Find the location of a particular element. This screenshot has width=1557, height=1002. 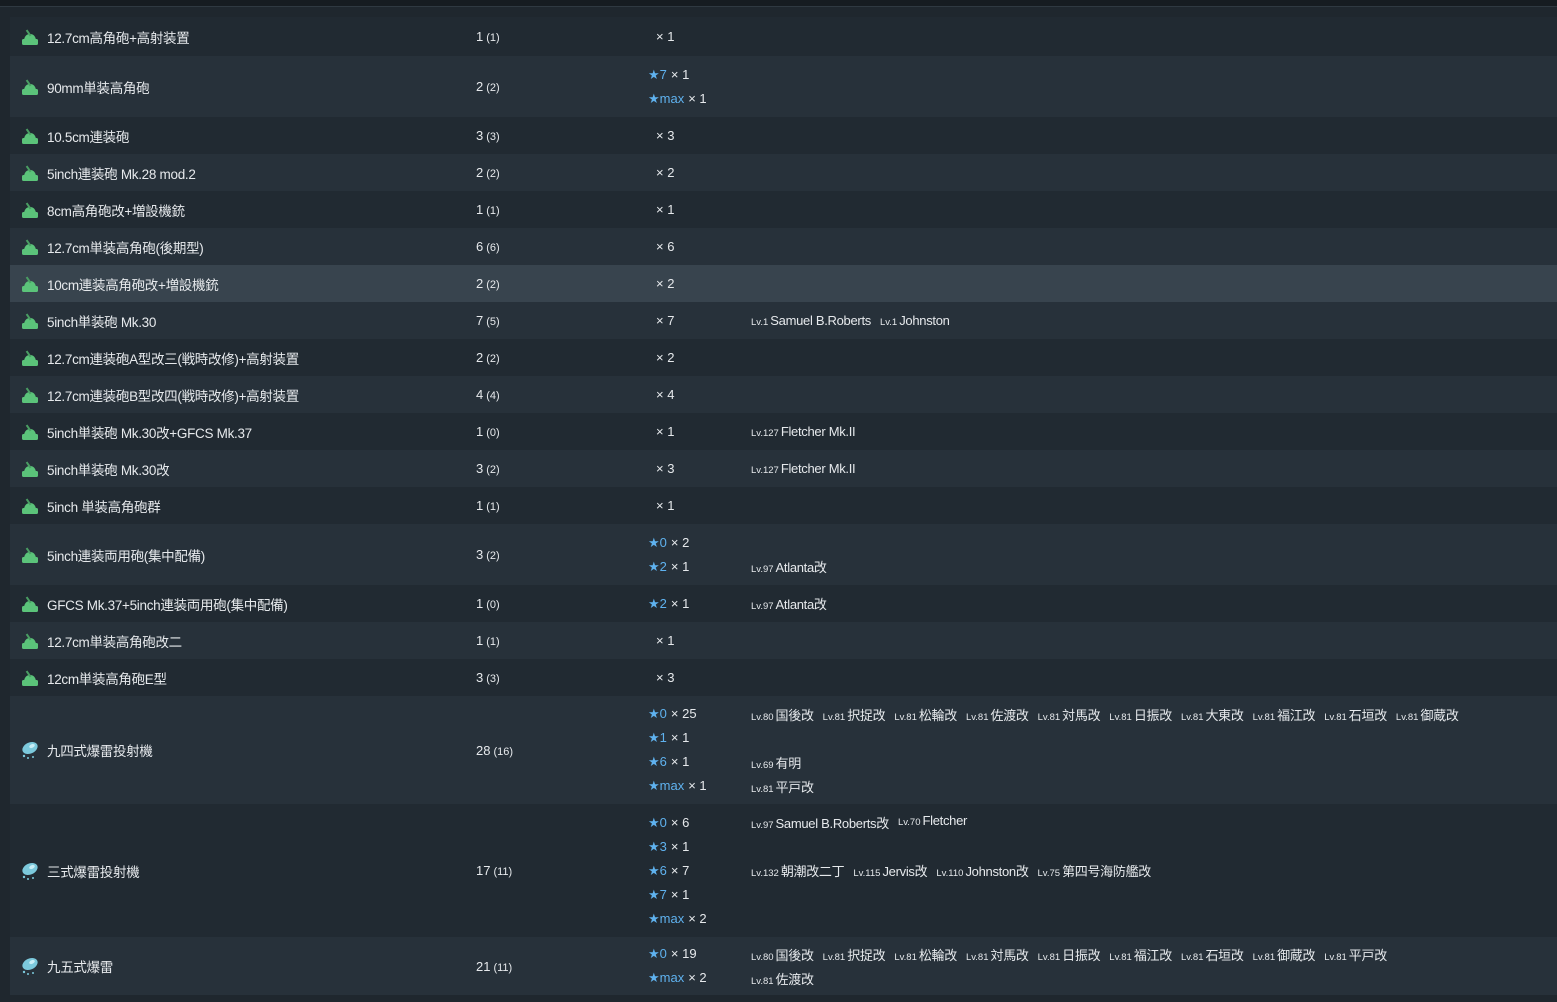

equipment-count: 1 (1) is located at coordinates (562, 36).